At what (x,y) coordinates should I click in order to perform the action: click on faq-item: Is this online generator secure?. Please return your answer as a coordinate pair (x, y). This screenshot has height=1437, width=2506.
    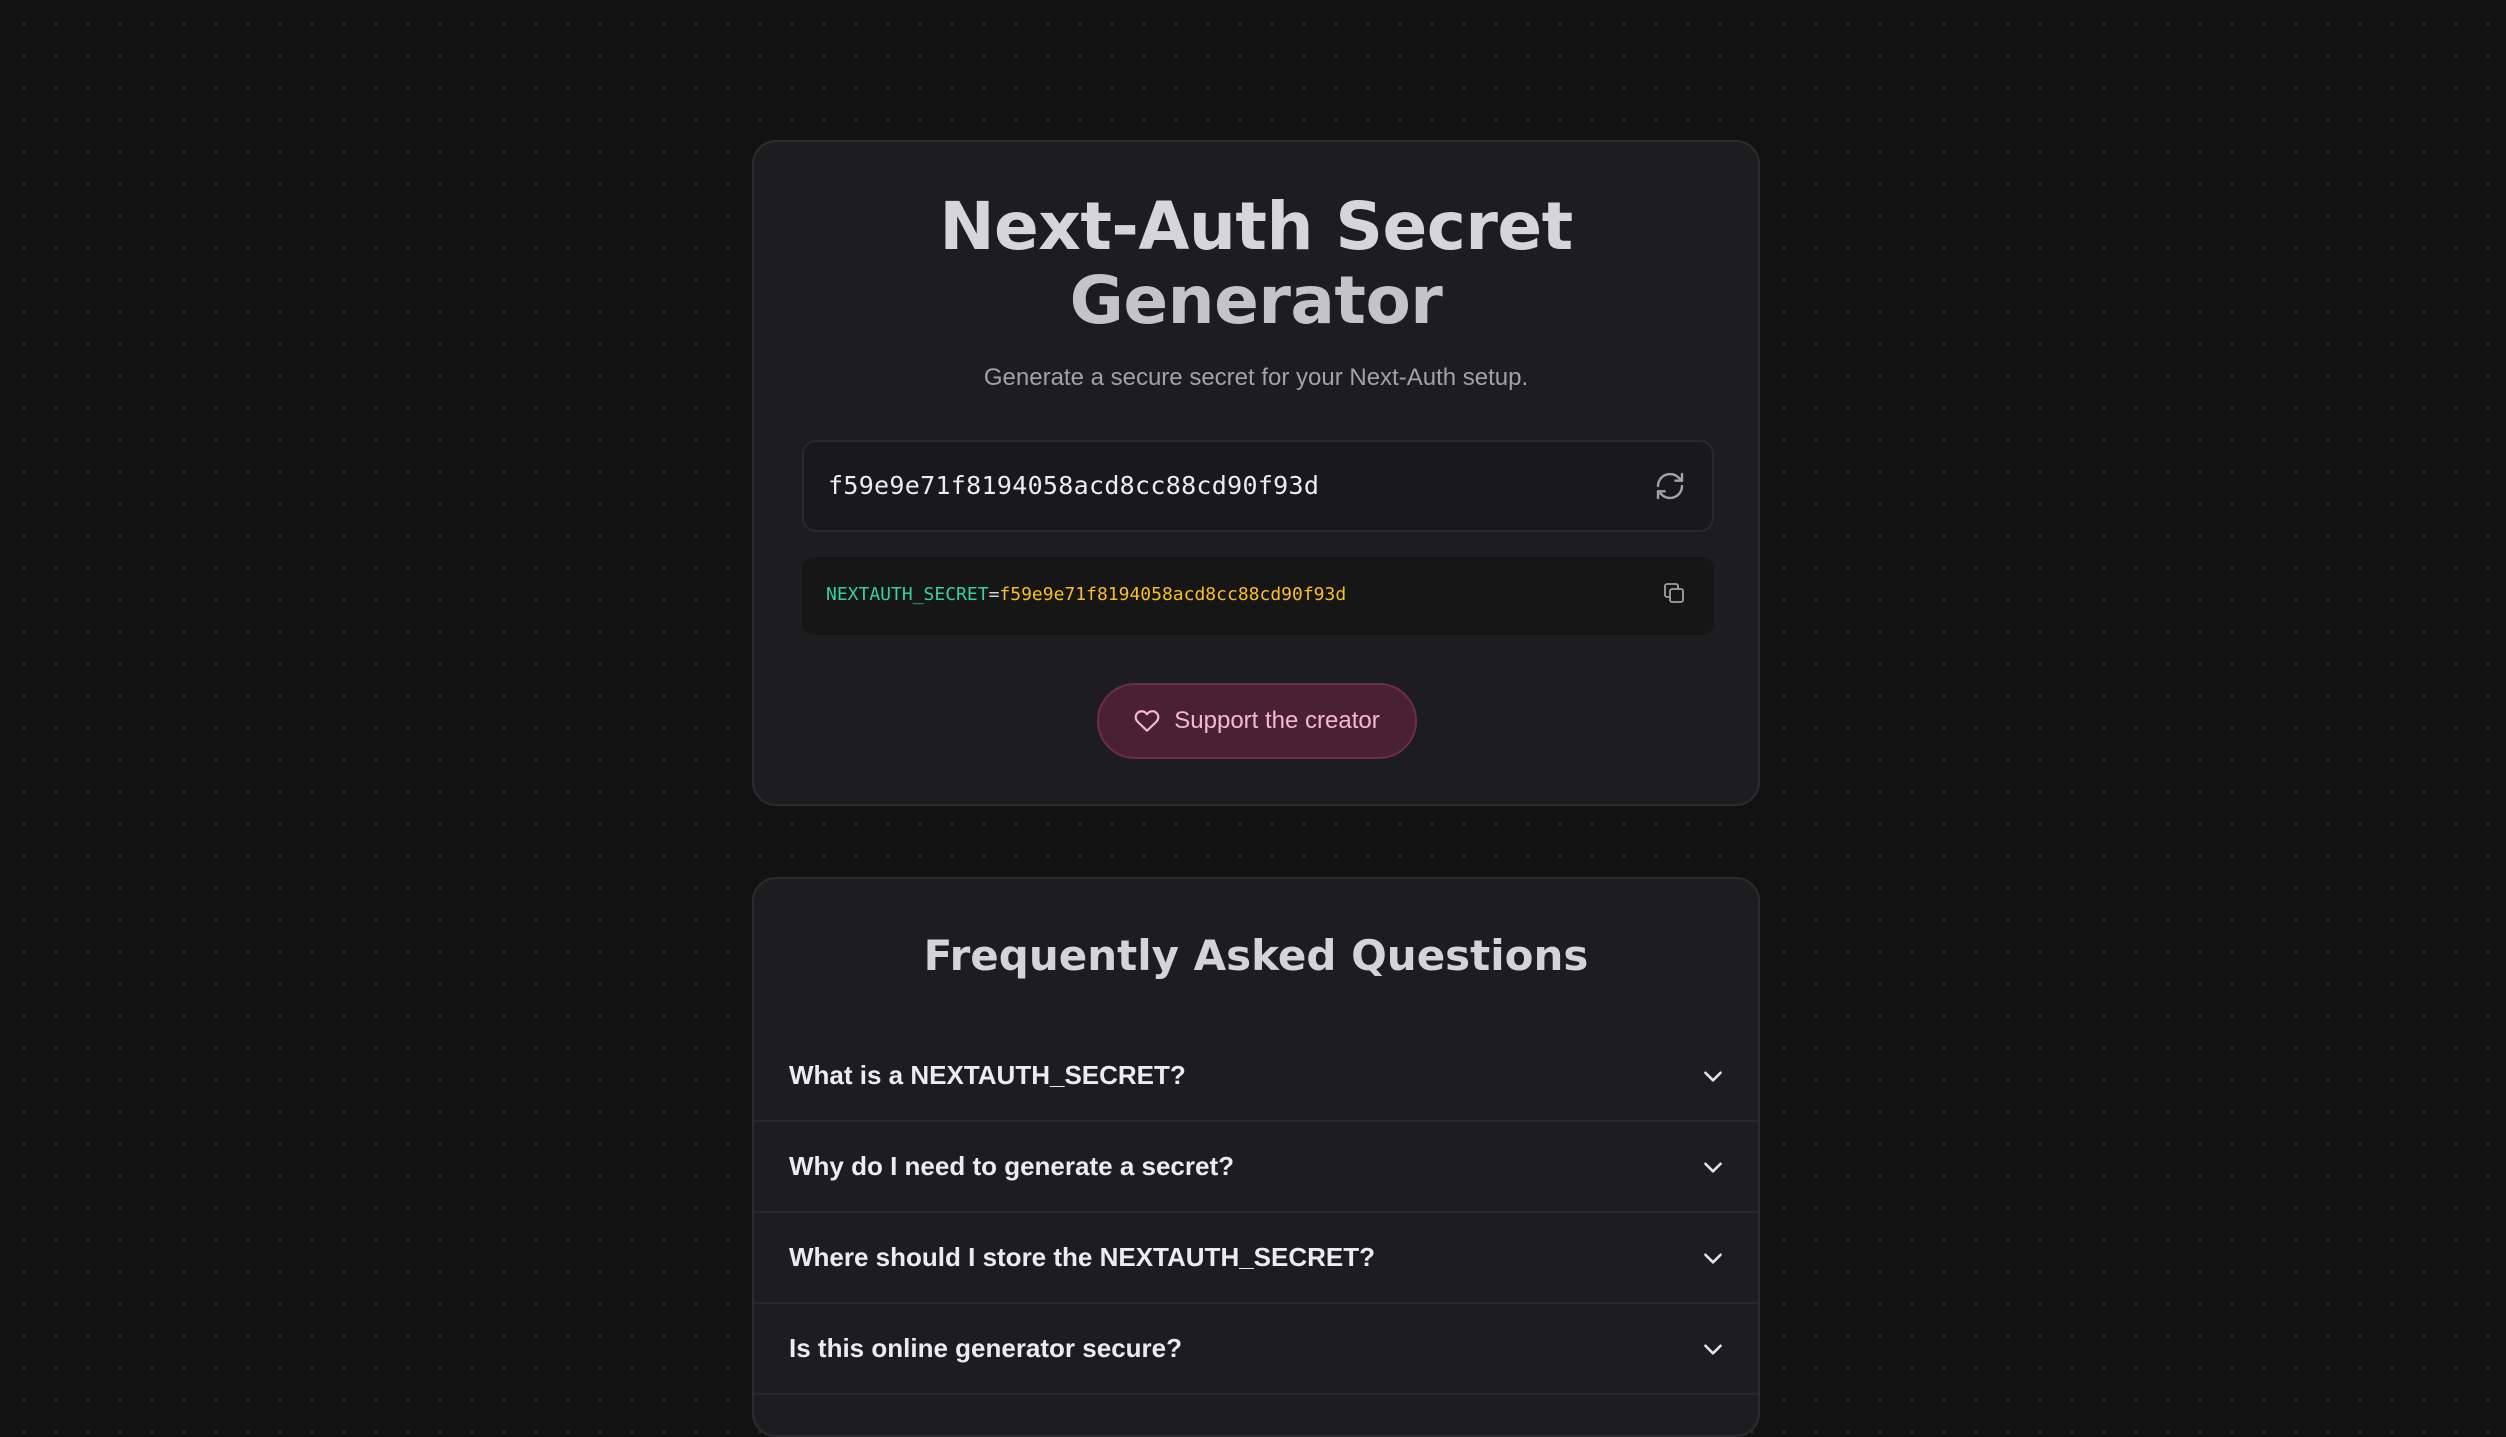
    Looking at the image, I should click on (1256, 1349).